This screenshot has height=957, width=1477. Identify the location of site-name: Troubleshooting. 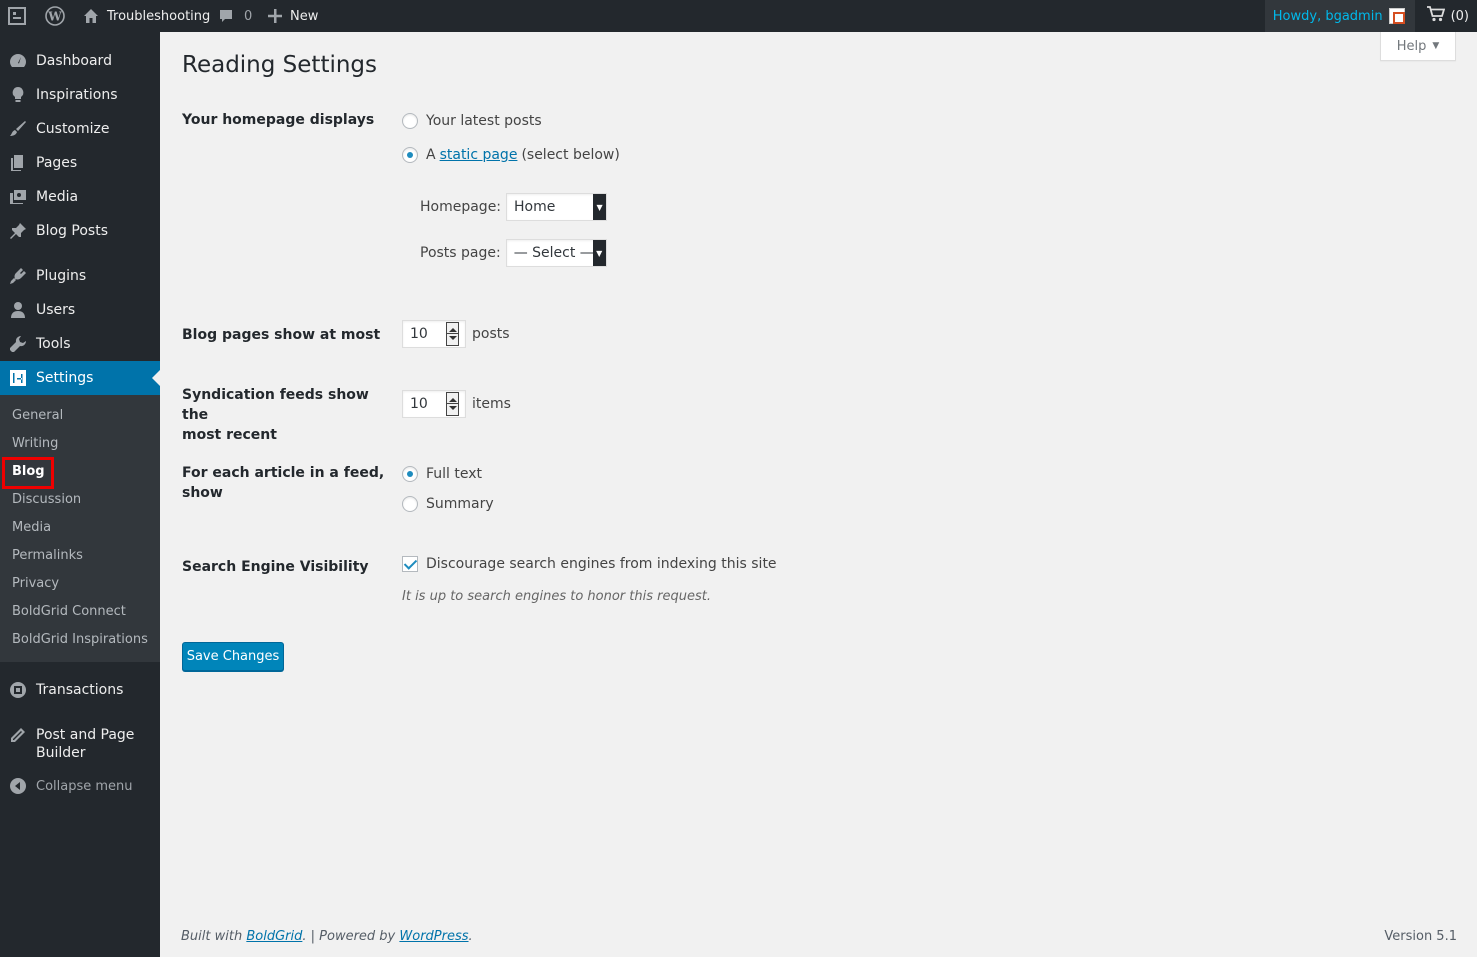
(159, 16).